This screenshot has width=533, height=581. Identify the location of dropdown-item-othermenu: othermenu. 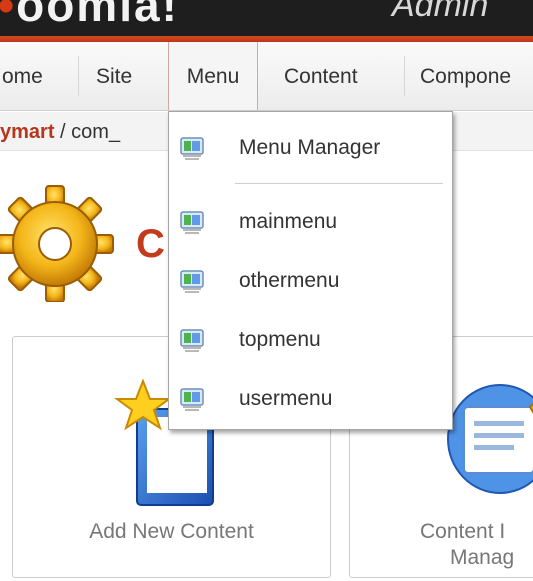
(310, 282).